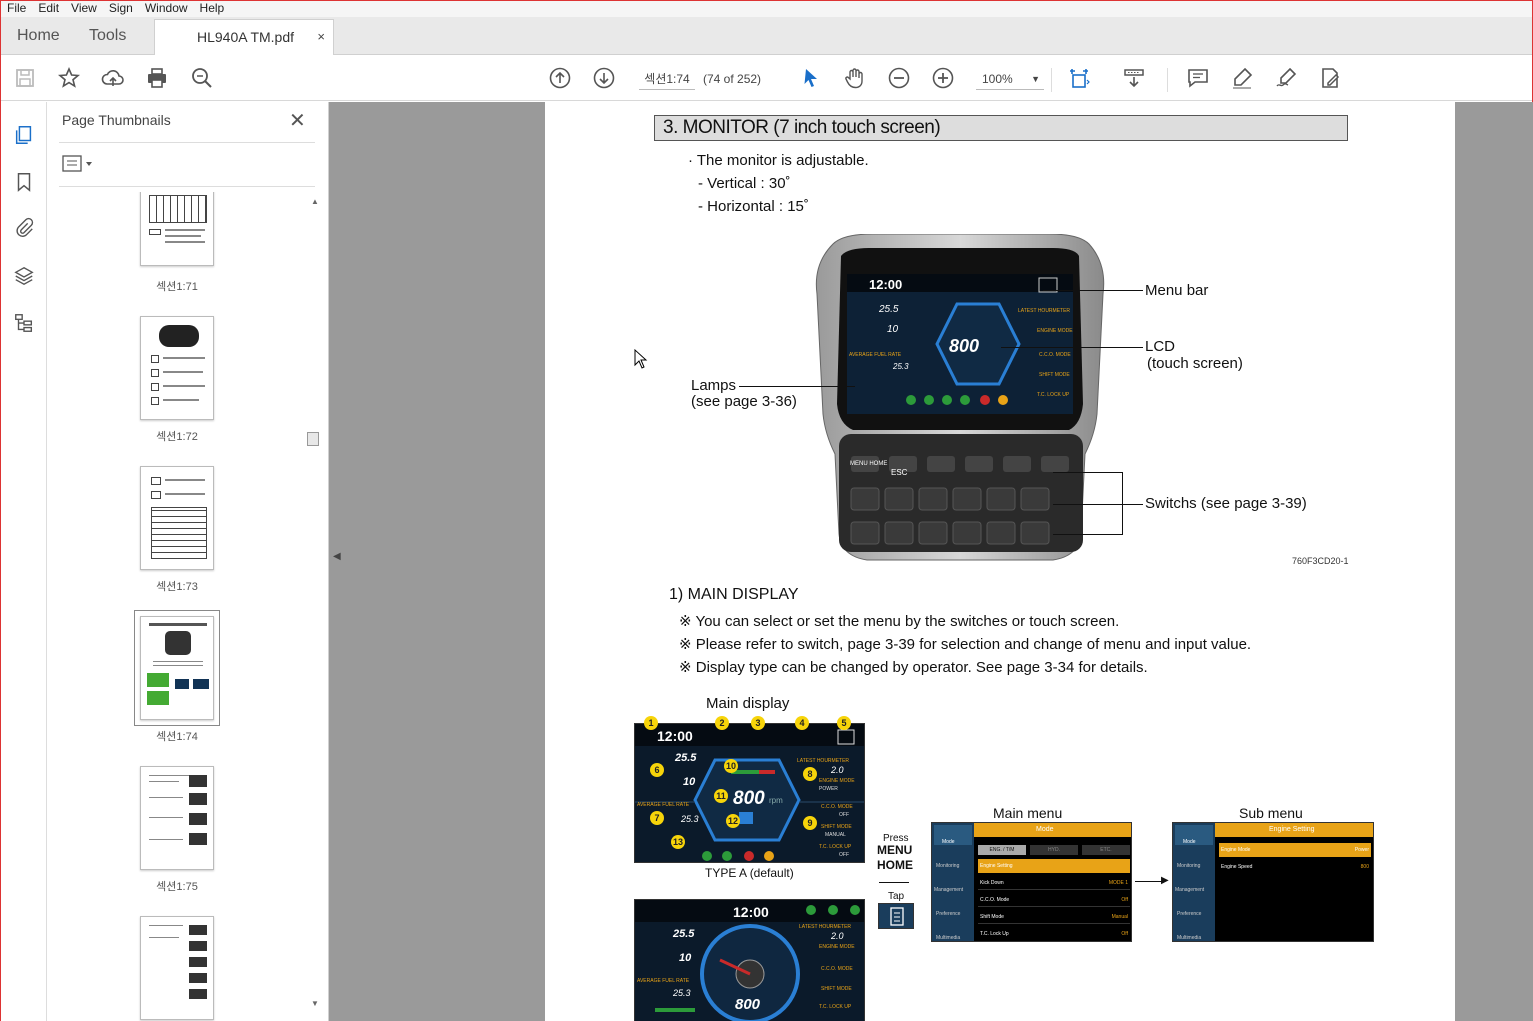  I want to click on menu-row-selected: Engine Setting, so click(1054, 866).